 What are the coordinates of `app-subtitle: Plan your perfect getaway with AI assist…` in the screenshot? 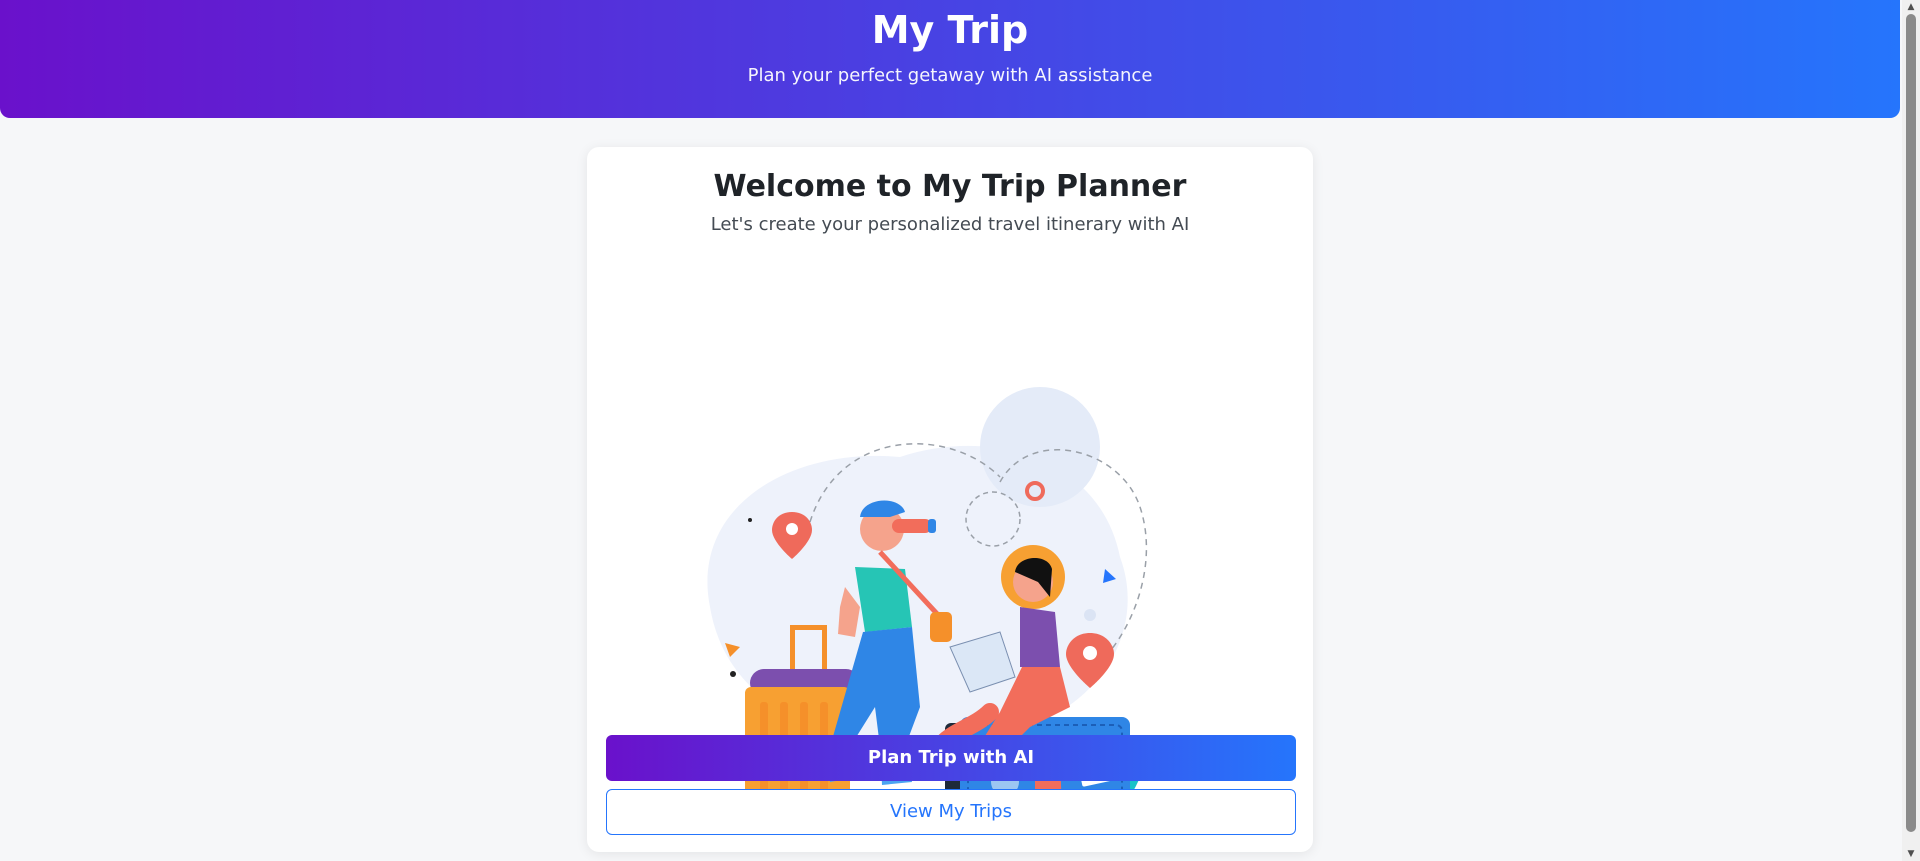 It's located at (950, 75).